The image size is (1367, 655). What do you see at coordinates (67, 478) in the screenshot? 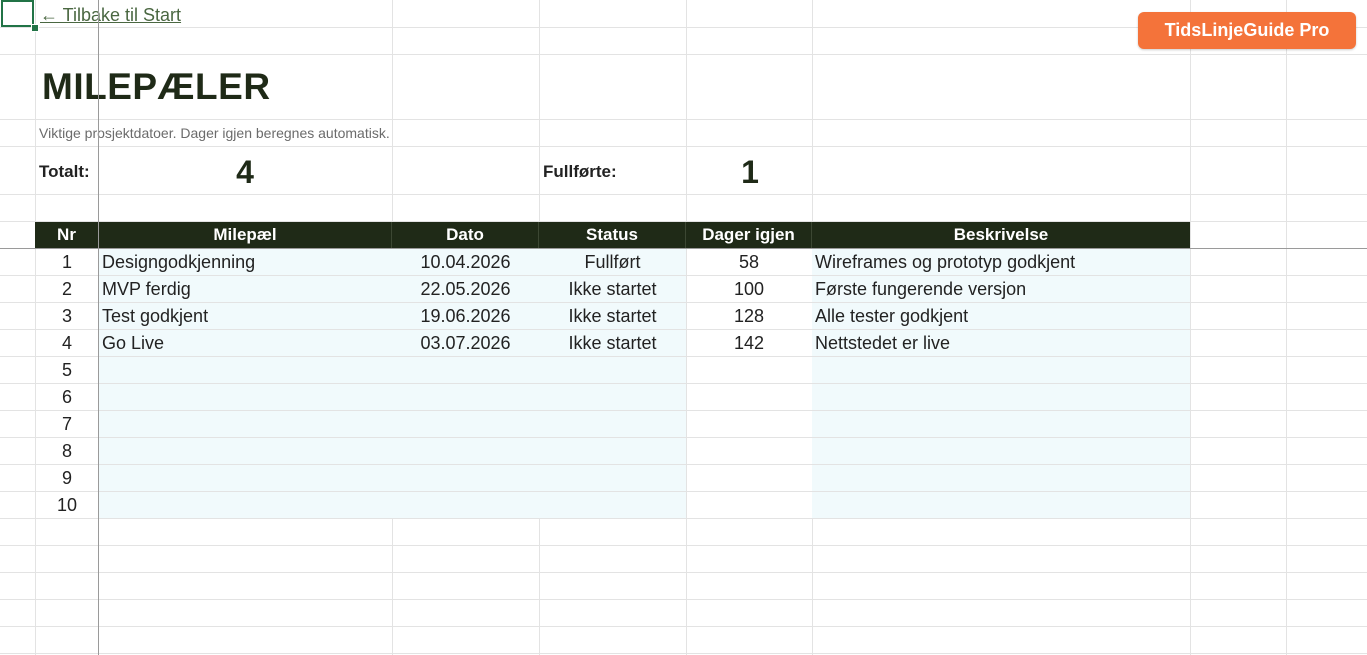
I see `cell-nr: 9` at bounding box center [67, 478].